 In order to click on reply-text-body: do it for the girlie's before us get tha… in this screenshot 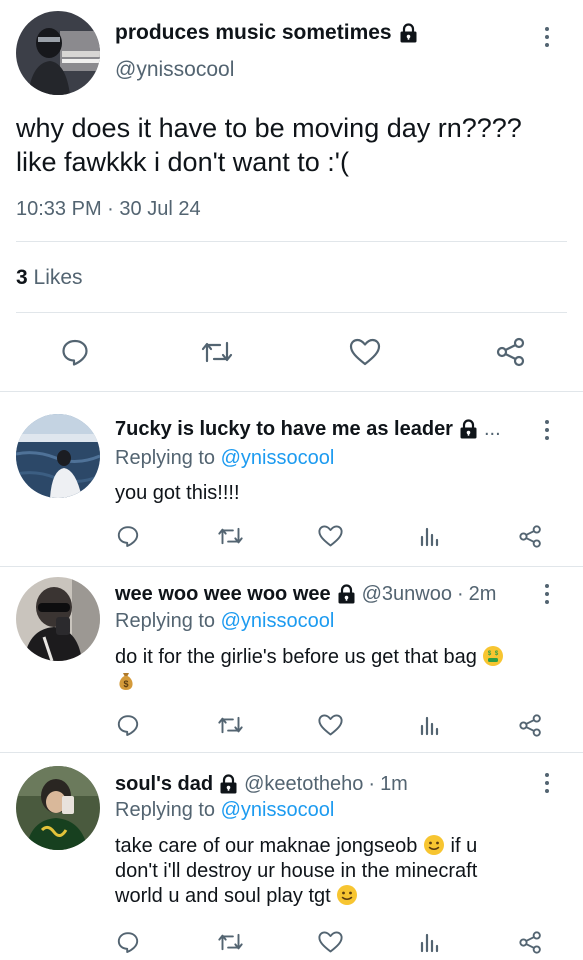, I will do `click(296, 657)`.